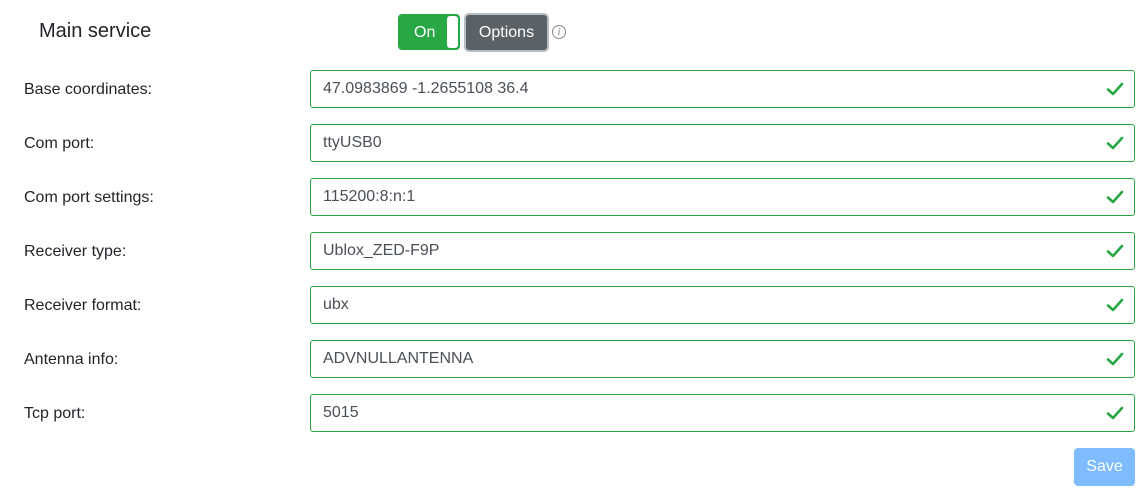 This screenshot has width=1140, height=489. I want to click on com-port-settings-input, so click(701, 197).